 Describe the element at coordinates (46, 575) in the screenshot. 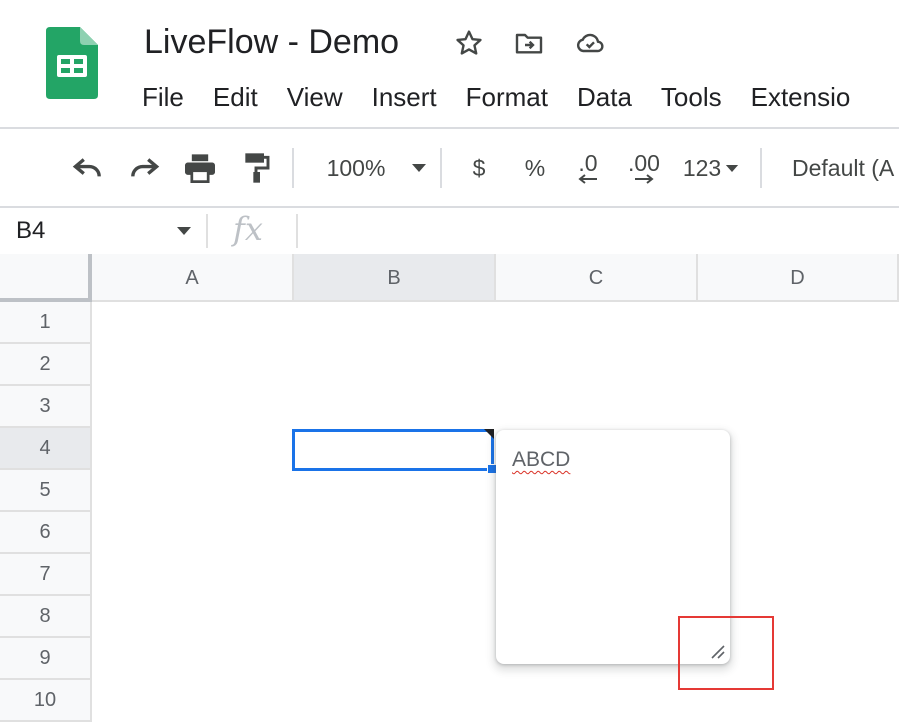

I see `row-header-7: 7` at that location.